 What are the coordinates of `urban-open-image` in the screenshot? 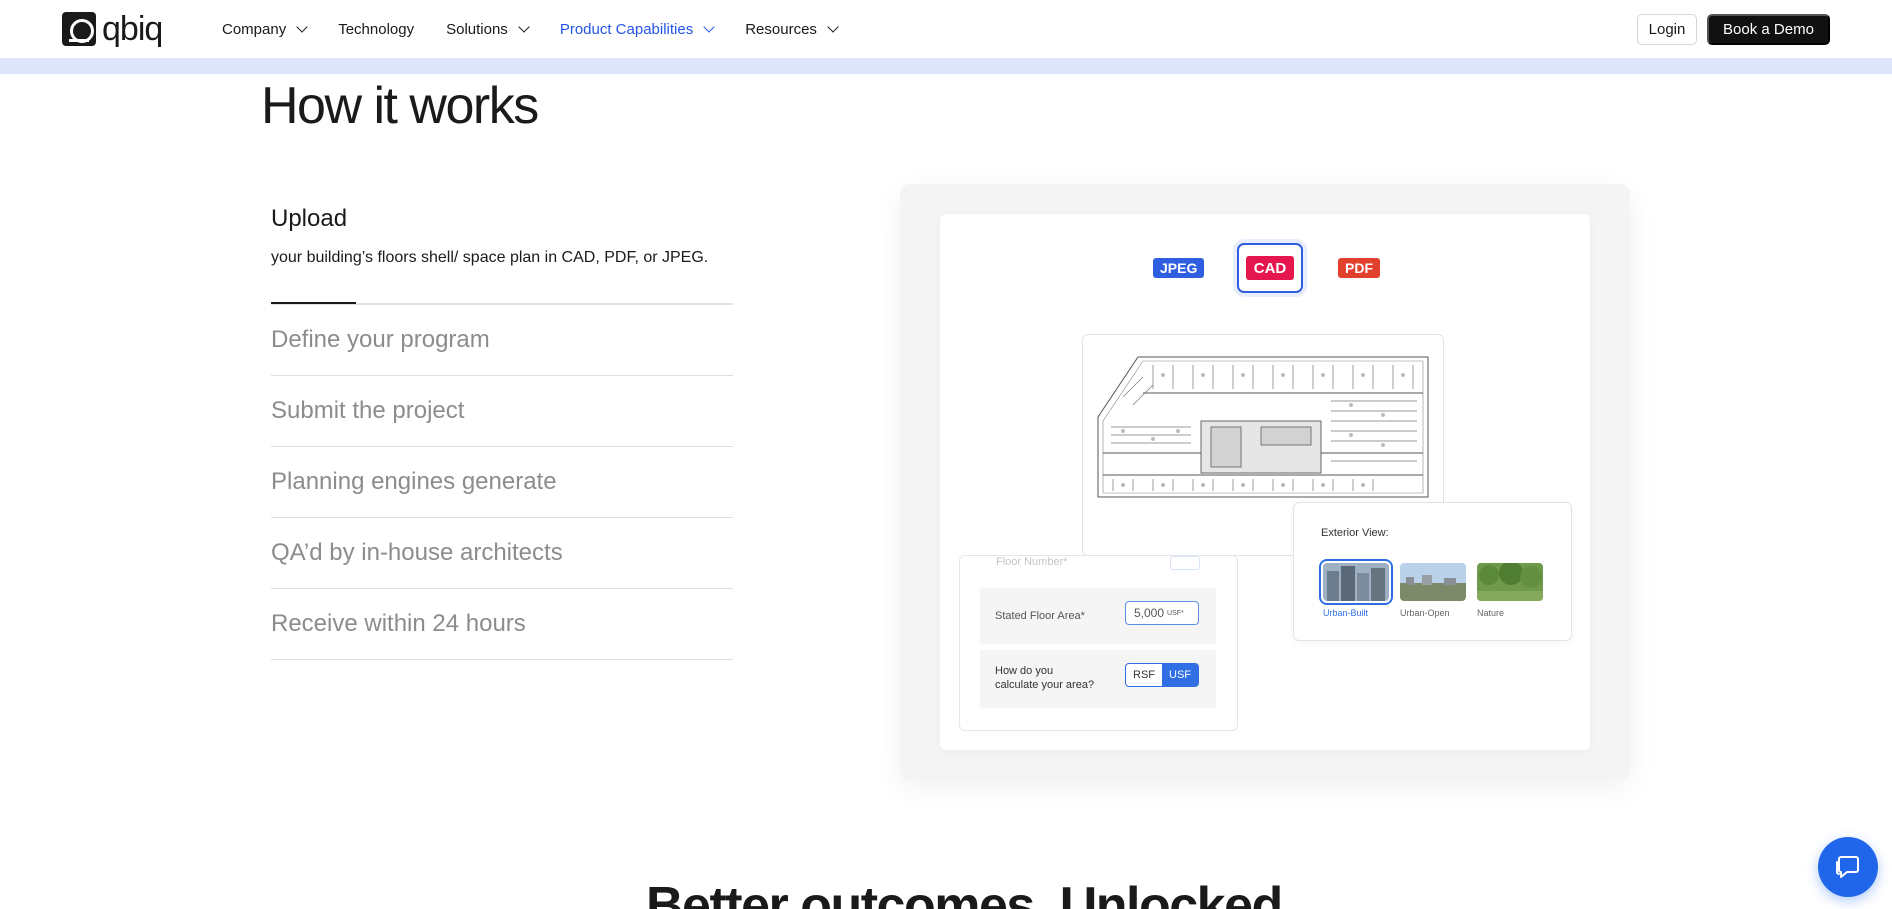 It's located at (1433, 582).